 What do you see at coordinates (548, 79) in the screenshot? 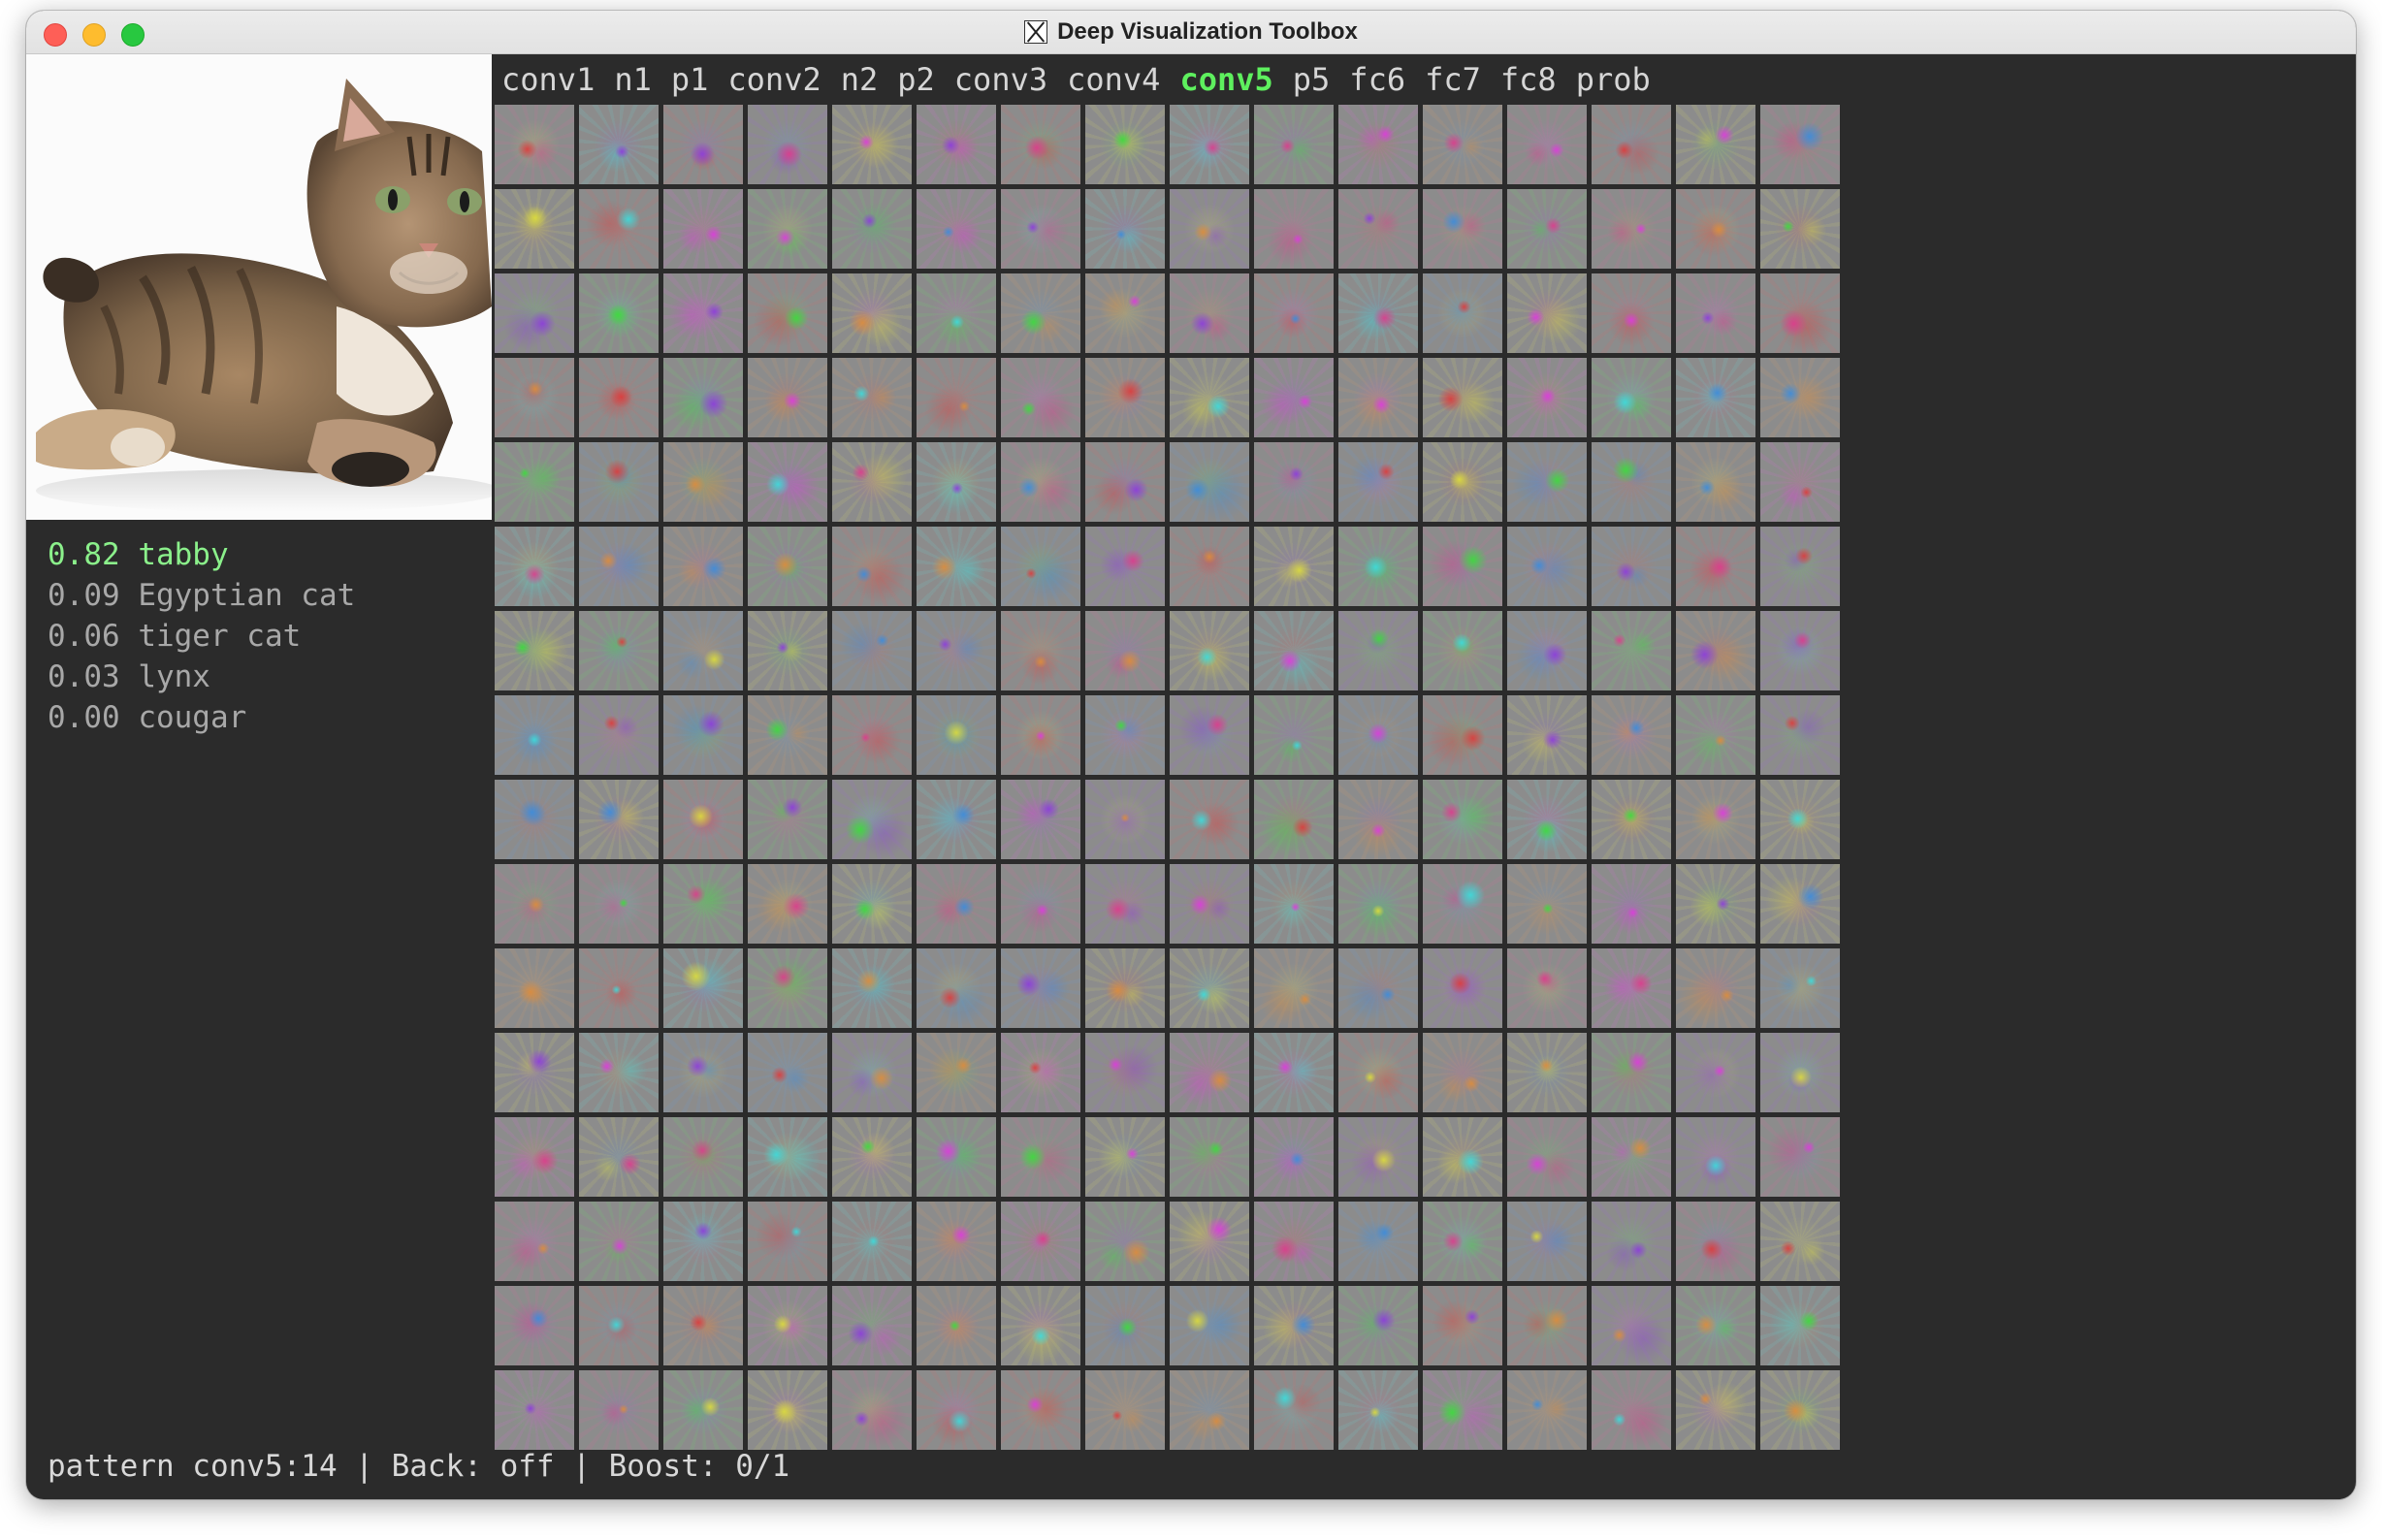
I see `layer-tab-conv1: conv1` at bounding box center [548, 79].